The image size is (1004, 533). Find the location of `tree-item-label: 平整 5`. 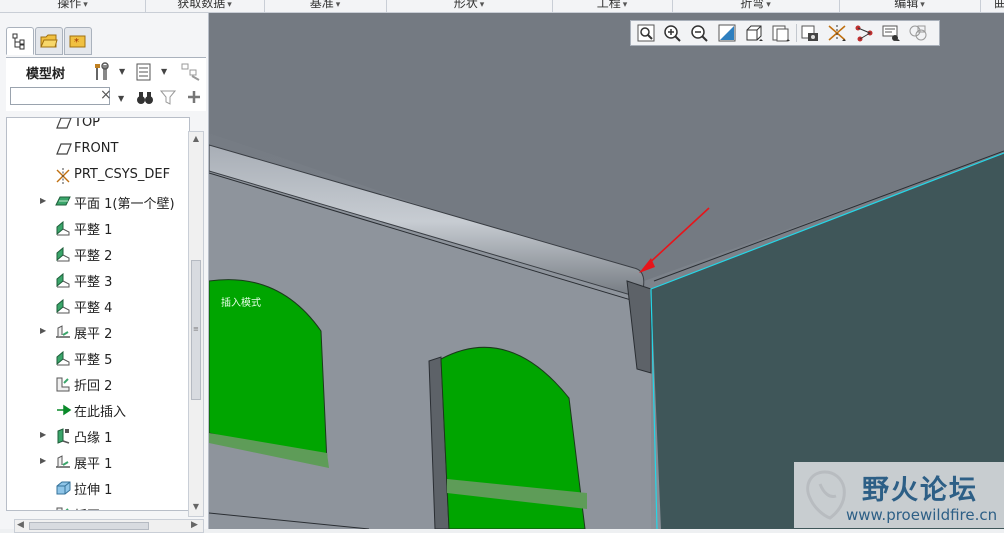

tree-item-label: 平整 5 is located at coordinates (93, 360).